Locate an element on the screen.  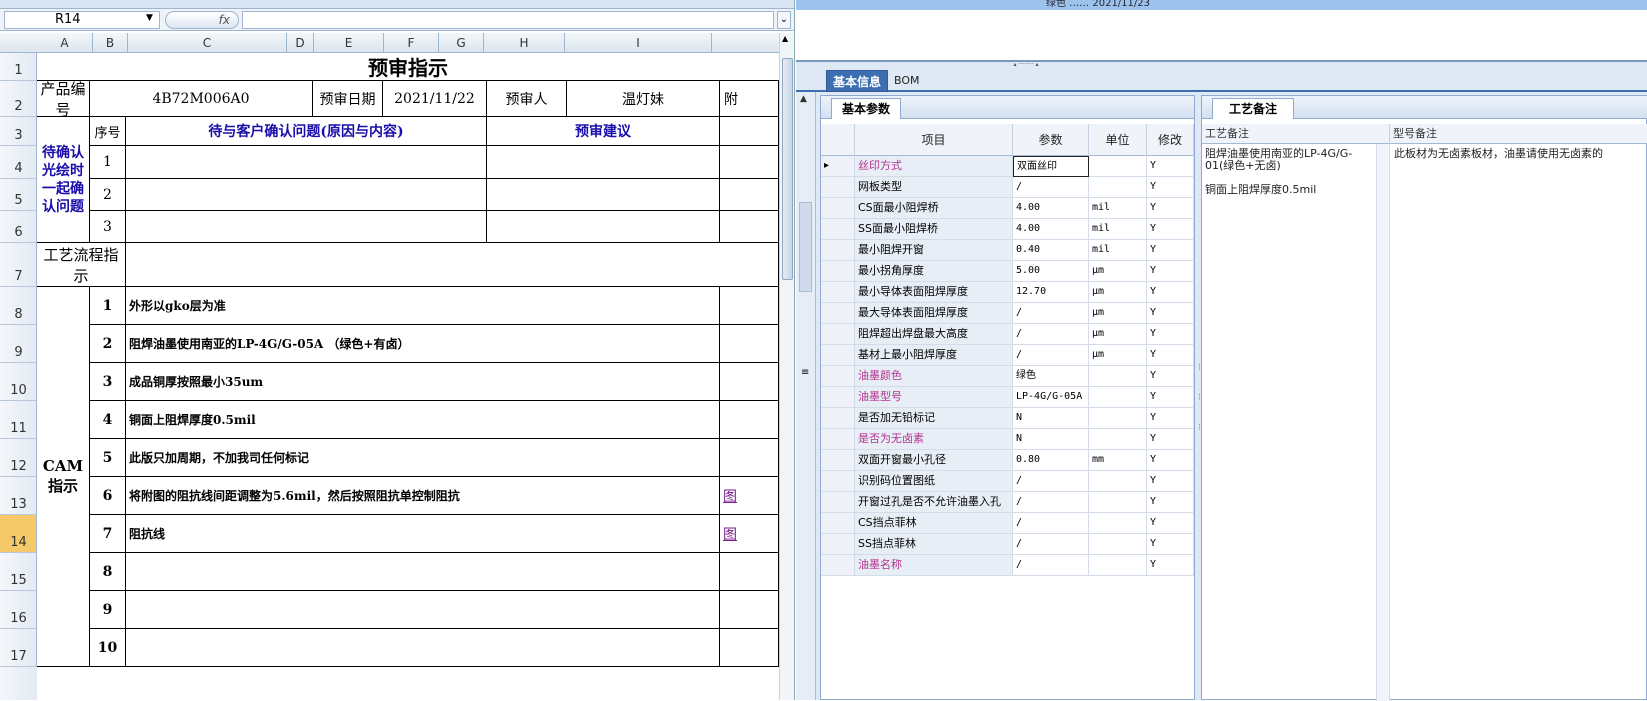
product-no-label: 产品编号 is located at coordinates (63, 99).